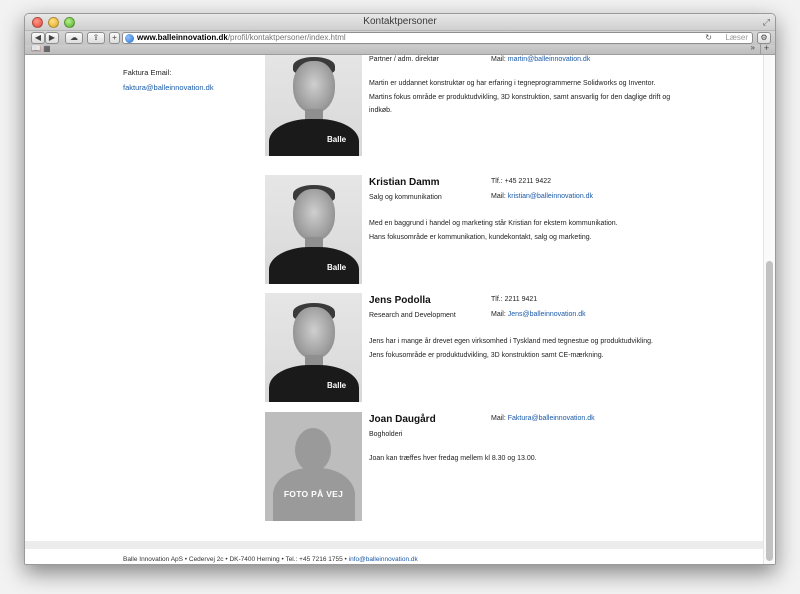  I want to click on person-name: Jens Podolla, so click(400, 300).